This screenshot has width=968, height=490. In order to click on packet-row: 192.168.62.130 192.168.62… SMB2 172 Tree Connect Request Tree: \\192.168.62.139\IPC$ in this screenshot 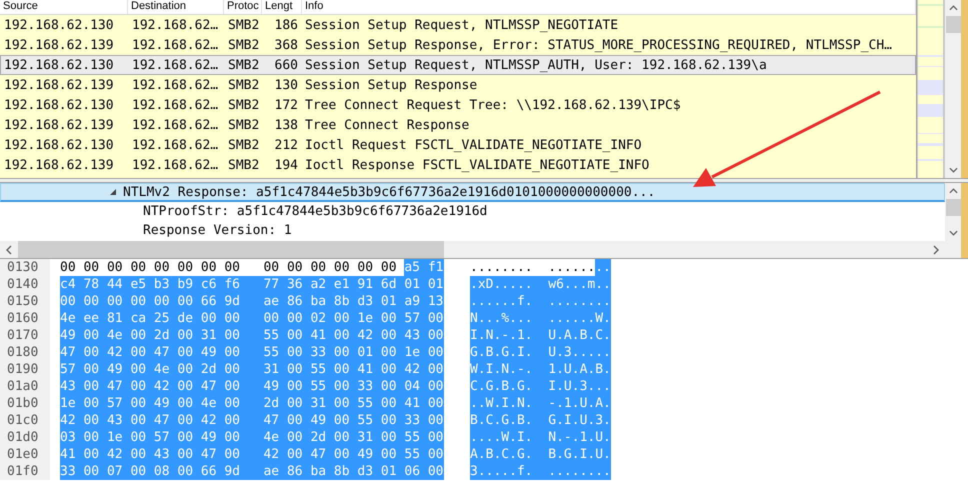, I will do `click(458, 105)`.